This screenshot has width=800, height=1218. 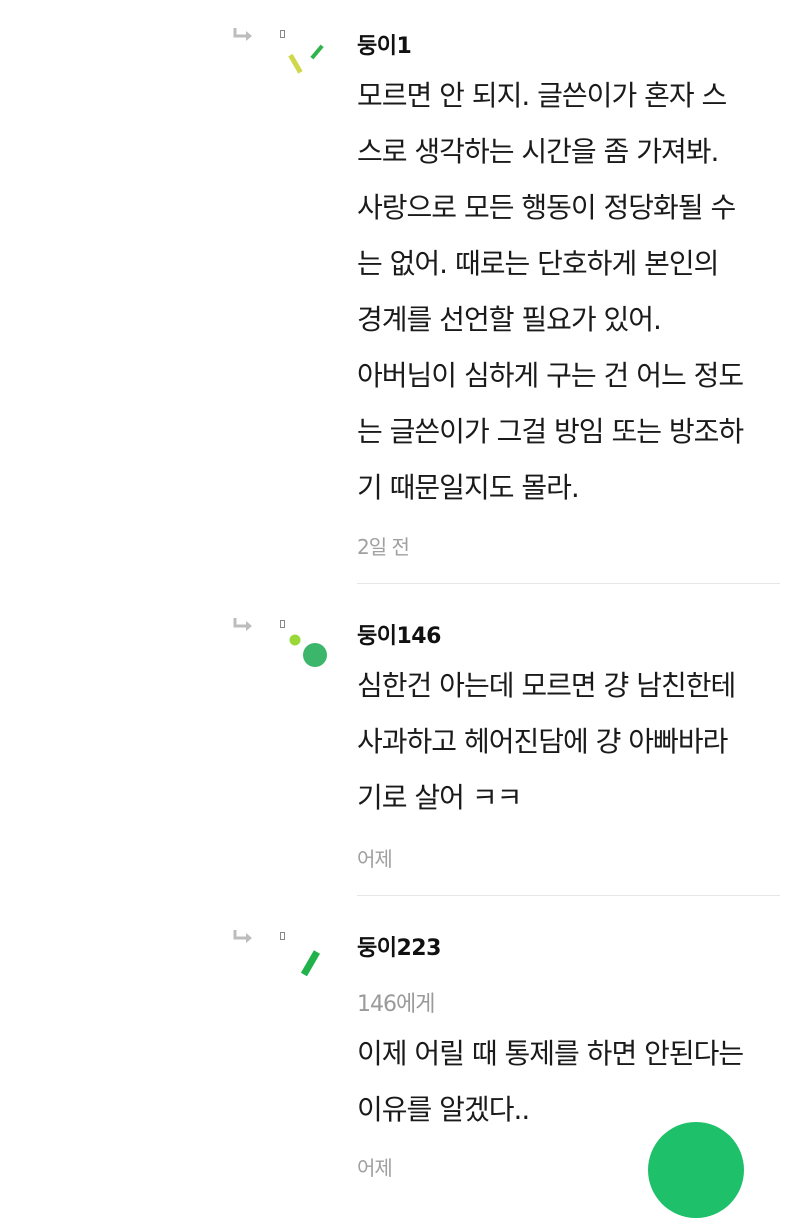 I want to click on reply-recipient: 146에게, so click(x=396, y=1002).